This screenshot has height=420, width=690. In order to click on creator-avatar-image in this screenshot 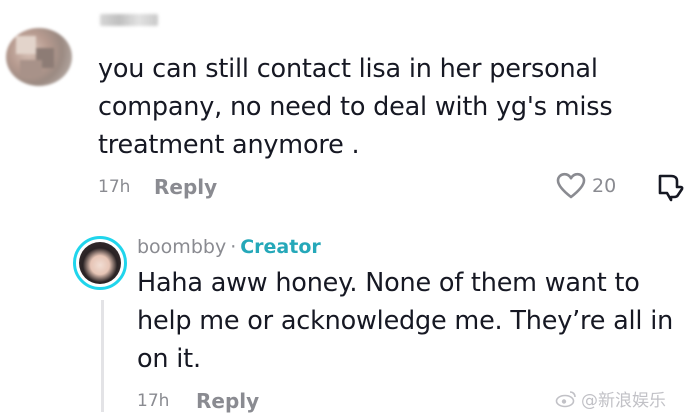, I will do `click(100, 263)`.